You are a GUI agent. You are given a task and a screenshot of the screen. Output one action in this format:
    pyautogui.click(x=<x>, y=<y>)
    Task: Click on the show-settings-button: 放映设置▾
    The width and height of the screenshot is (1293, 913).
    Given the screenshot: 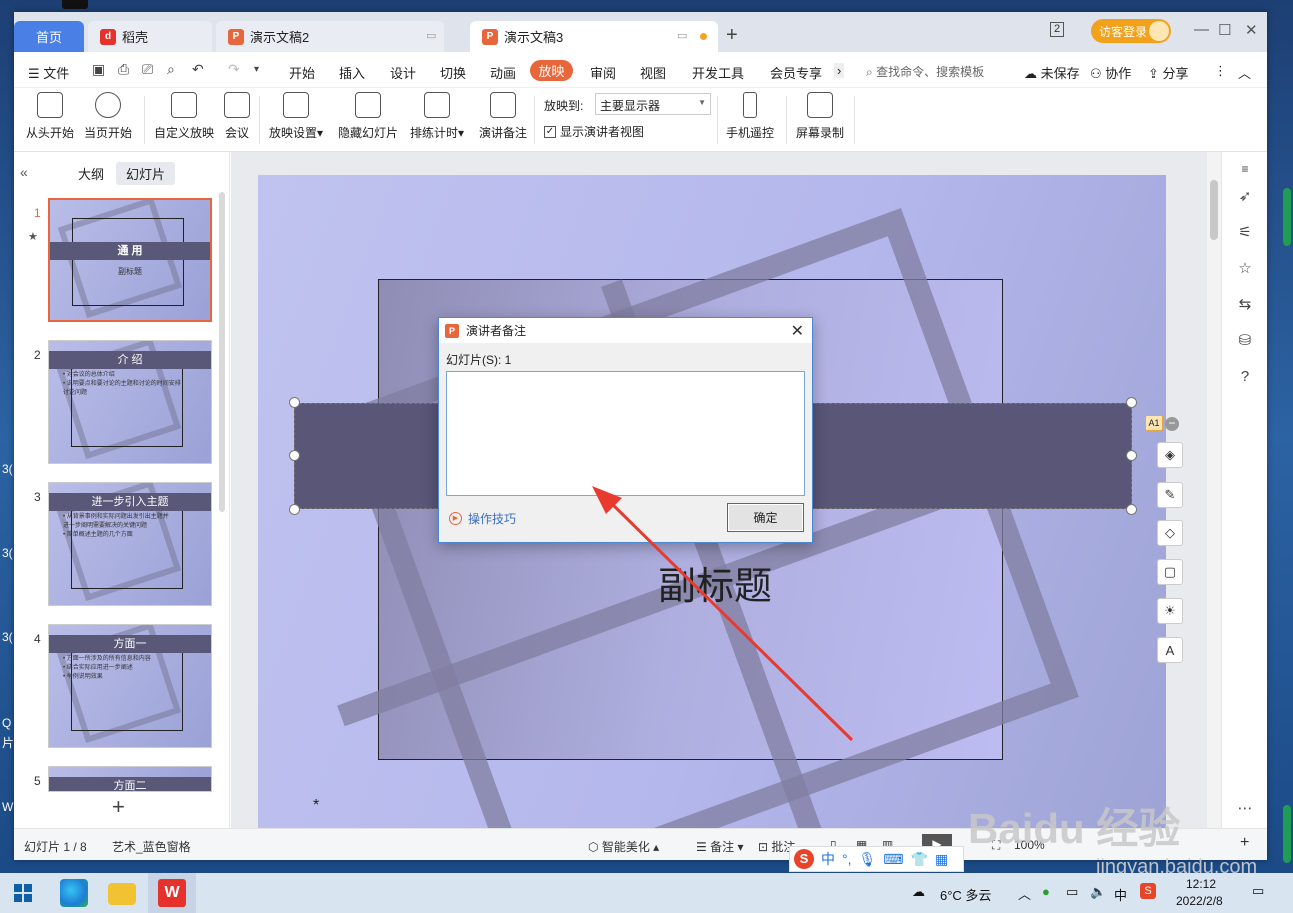 What is the action you would take?
    pyautogui.click(x=296, y=116)
    